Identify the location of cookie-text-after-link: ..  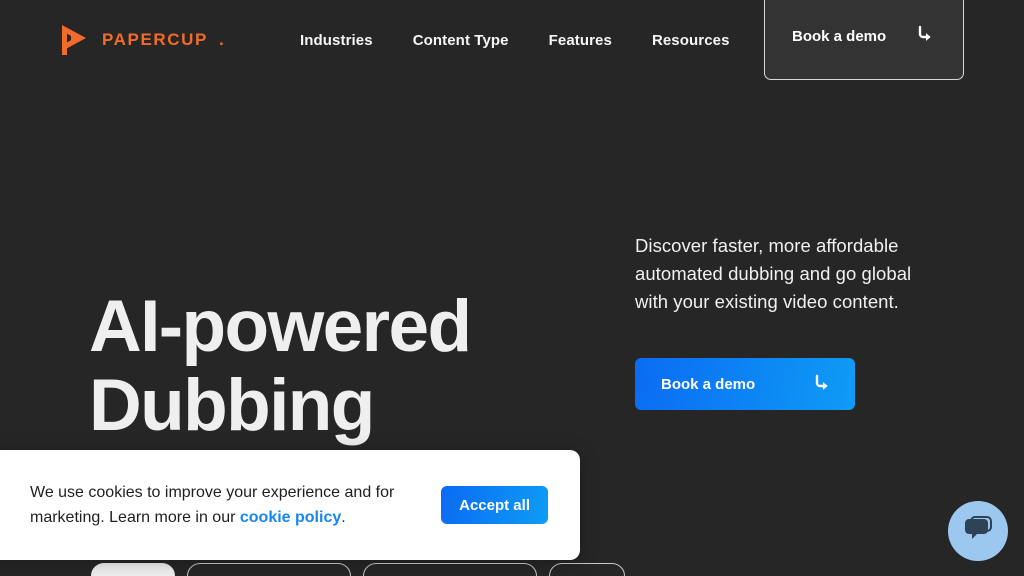
(343, 517).